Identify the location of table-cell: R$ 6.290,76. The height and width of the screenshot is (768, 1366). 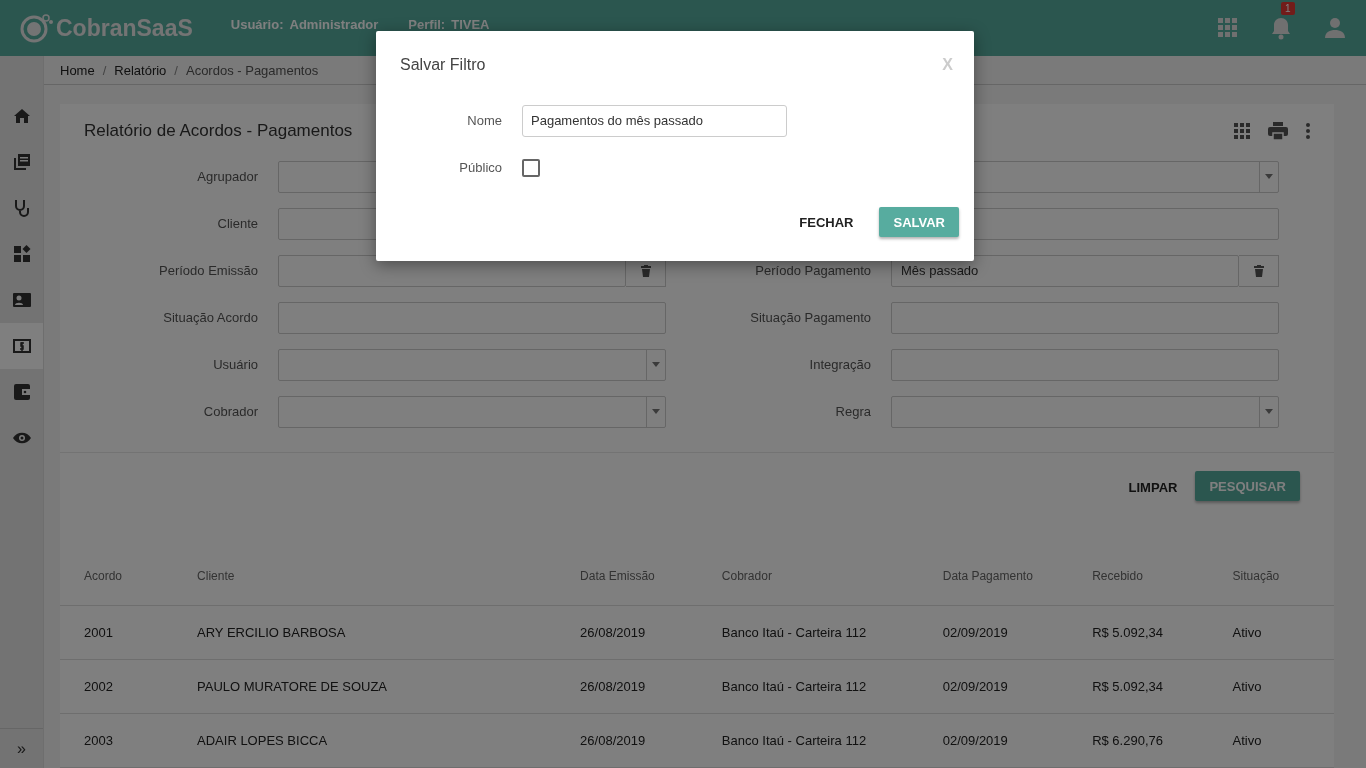
(1138, 740).